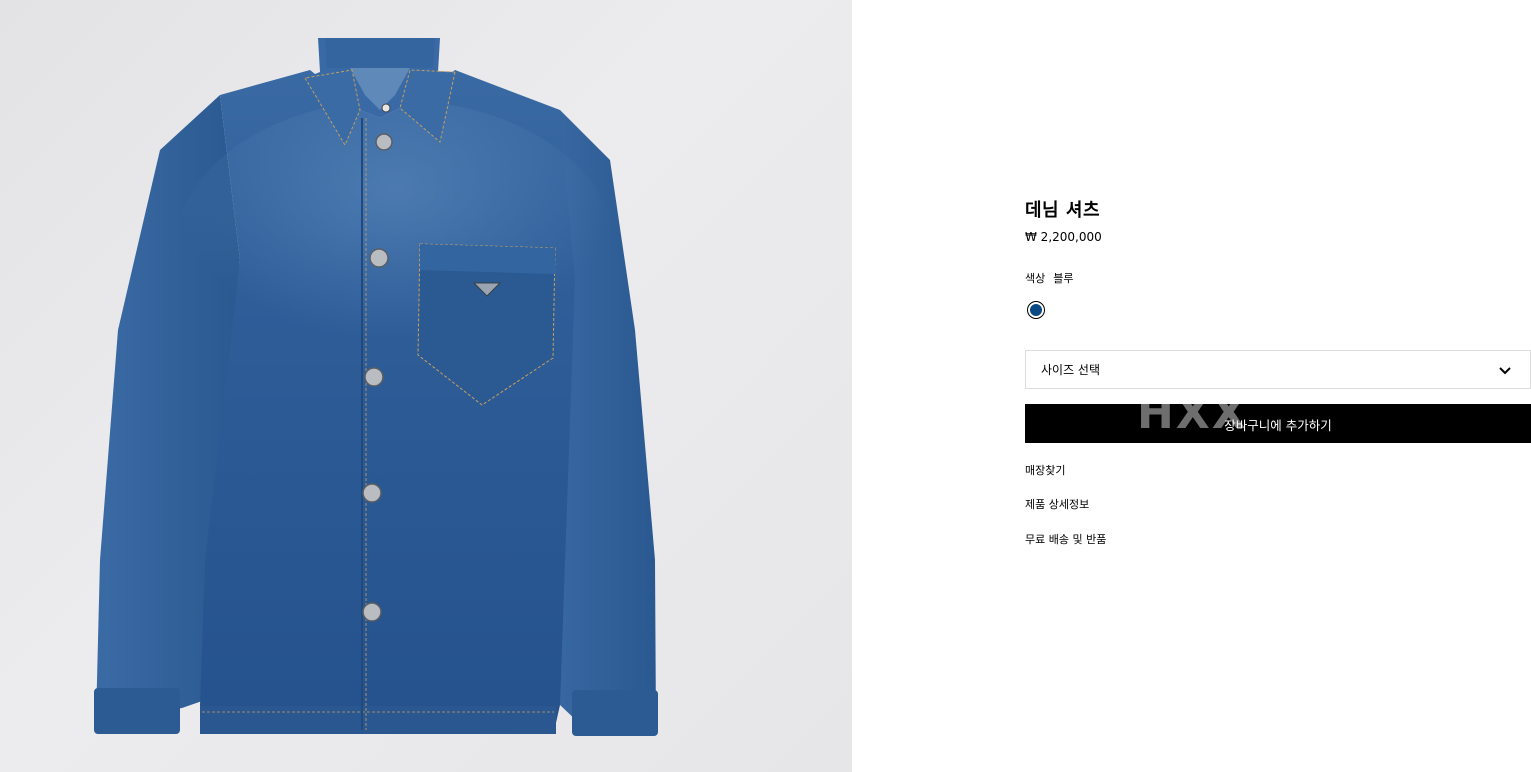 Image resolution: width=1531 pixels, height=772 pixels. I want to click on color-swatch-blue, so click(1036, 310).